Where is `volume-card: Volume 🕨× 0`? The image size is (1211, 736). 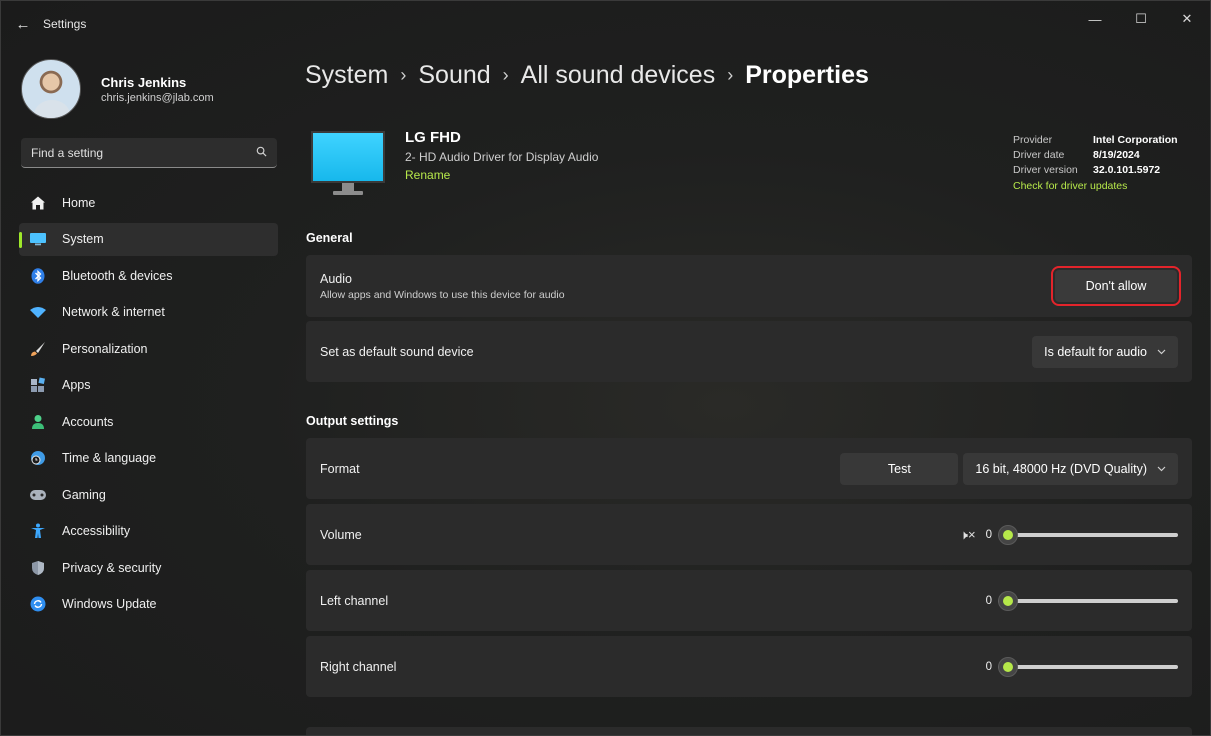 volume-card: Volume 🕨× 0 is located at coordinates (749, 534).